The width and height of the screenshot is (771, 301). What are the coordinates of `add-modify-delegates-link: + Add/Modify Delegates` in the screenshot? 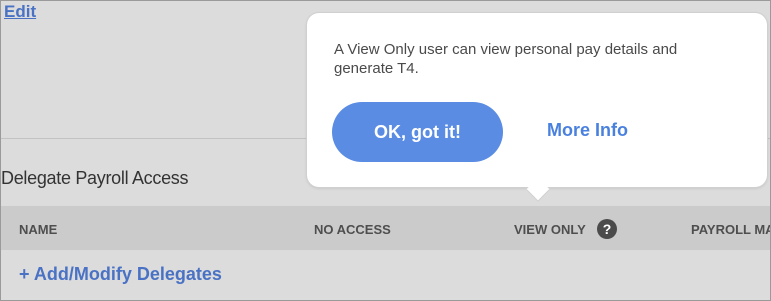 It's located at (120, 274).